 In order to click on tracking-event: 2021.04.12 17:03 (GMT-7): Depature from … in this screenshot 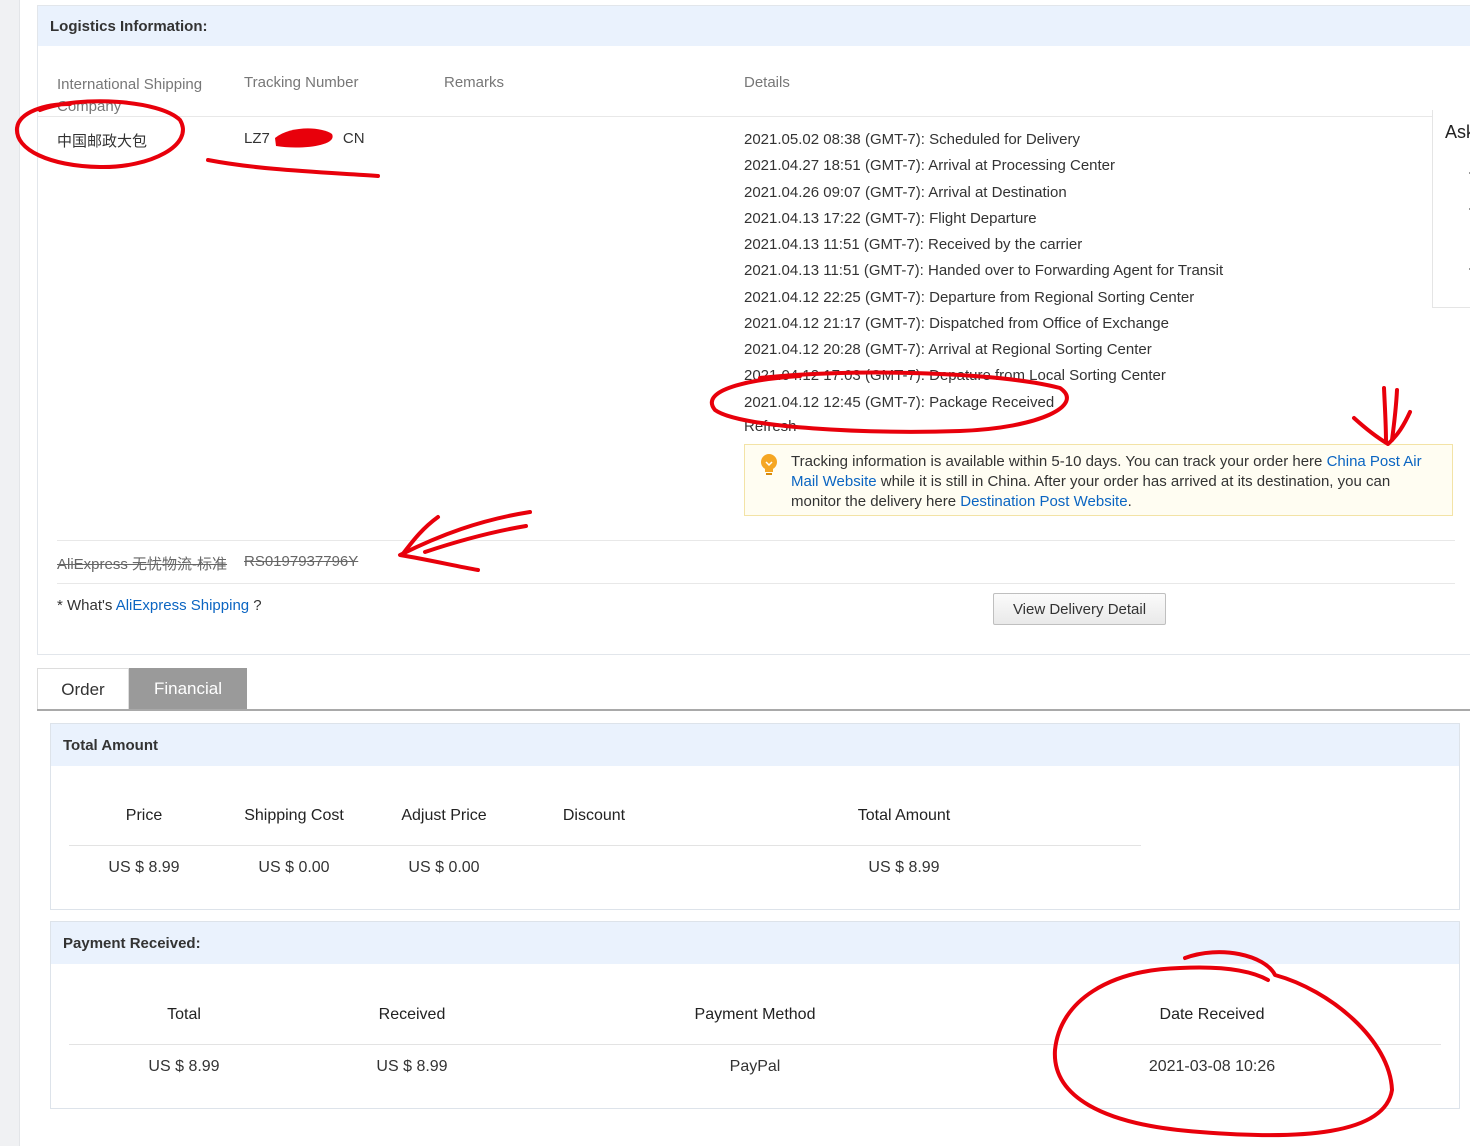, I will do `click(955, 375)`.